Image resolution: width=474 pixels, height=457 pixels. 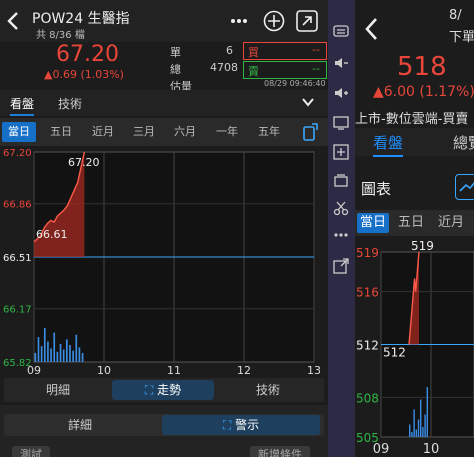 What do you see at coordinates (87, 54) in the screenshot?
I see `stock-price: 67.20` at bounding box center [87, 54].